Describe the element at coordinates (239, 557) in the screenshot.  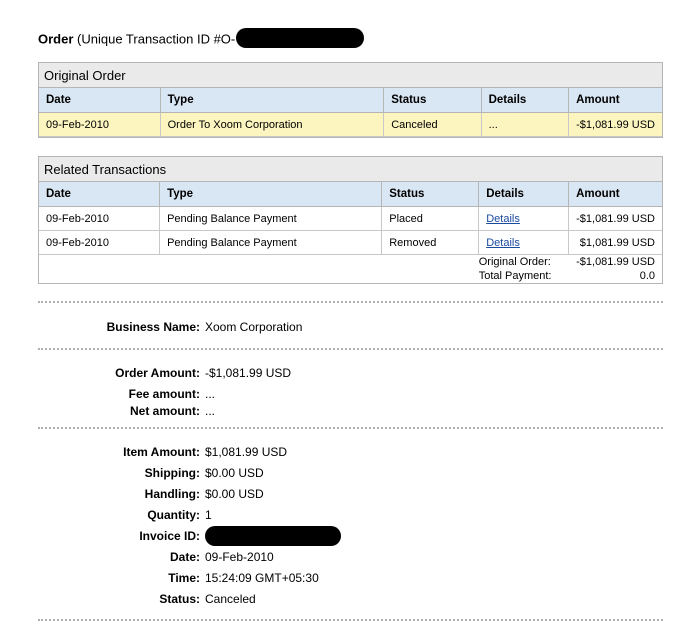
I see `date-value: 09-Feb-2010` at that location.